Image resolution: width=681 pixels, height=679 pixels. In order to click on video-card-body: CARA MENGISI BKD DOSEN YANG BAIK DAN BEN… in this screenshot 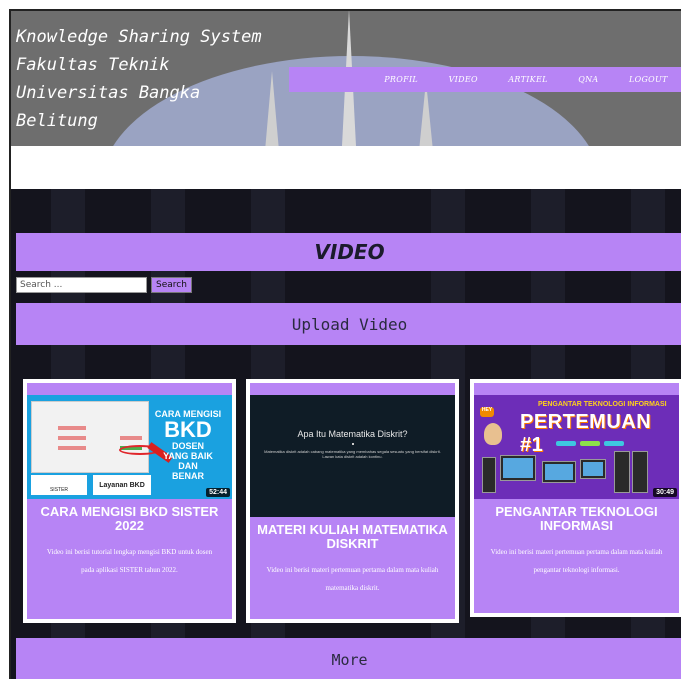, I will do `click(129, 501)`.